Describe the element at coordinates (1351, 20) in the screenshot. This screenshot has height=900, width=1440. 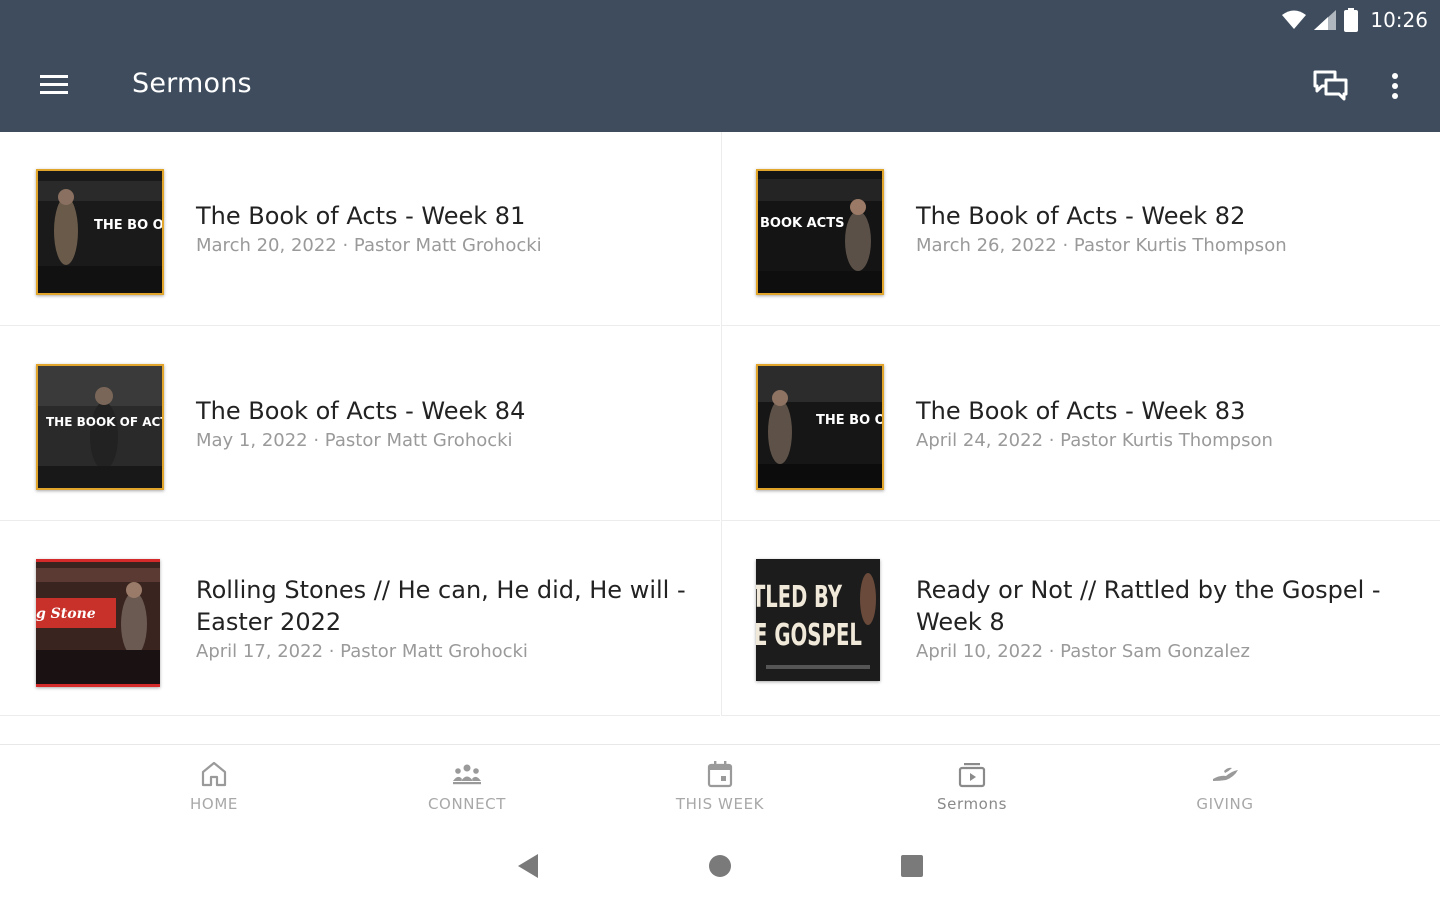
I see `battery-icon` at that location.